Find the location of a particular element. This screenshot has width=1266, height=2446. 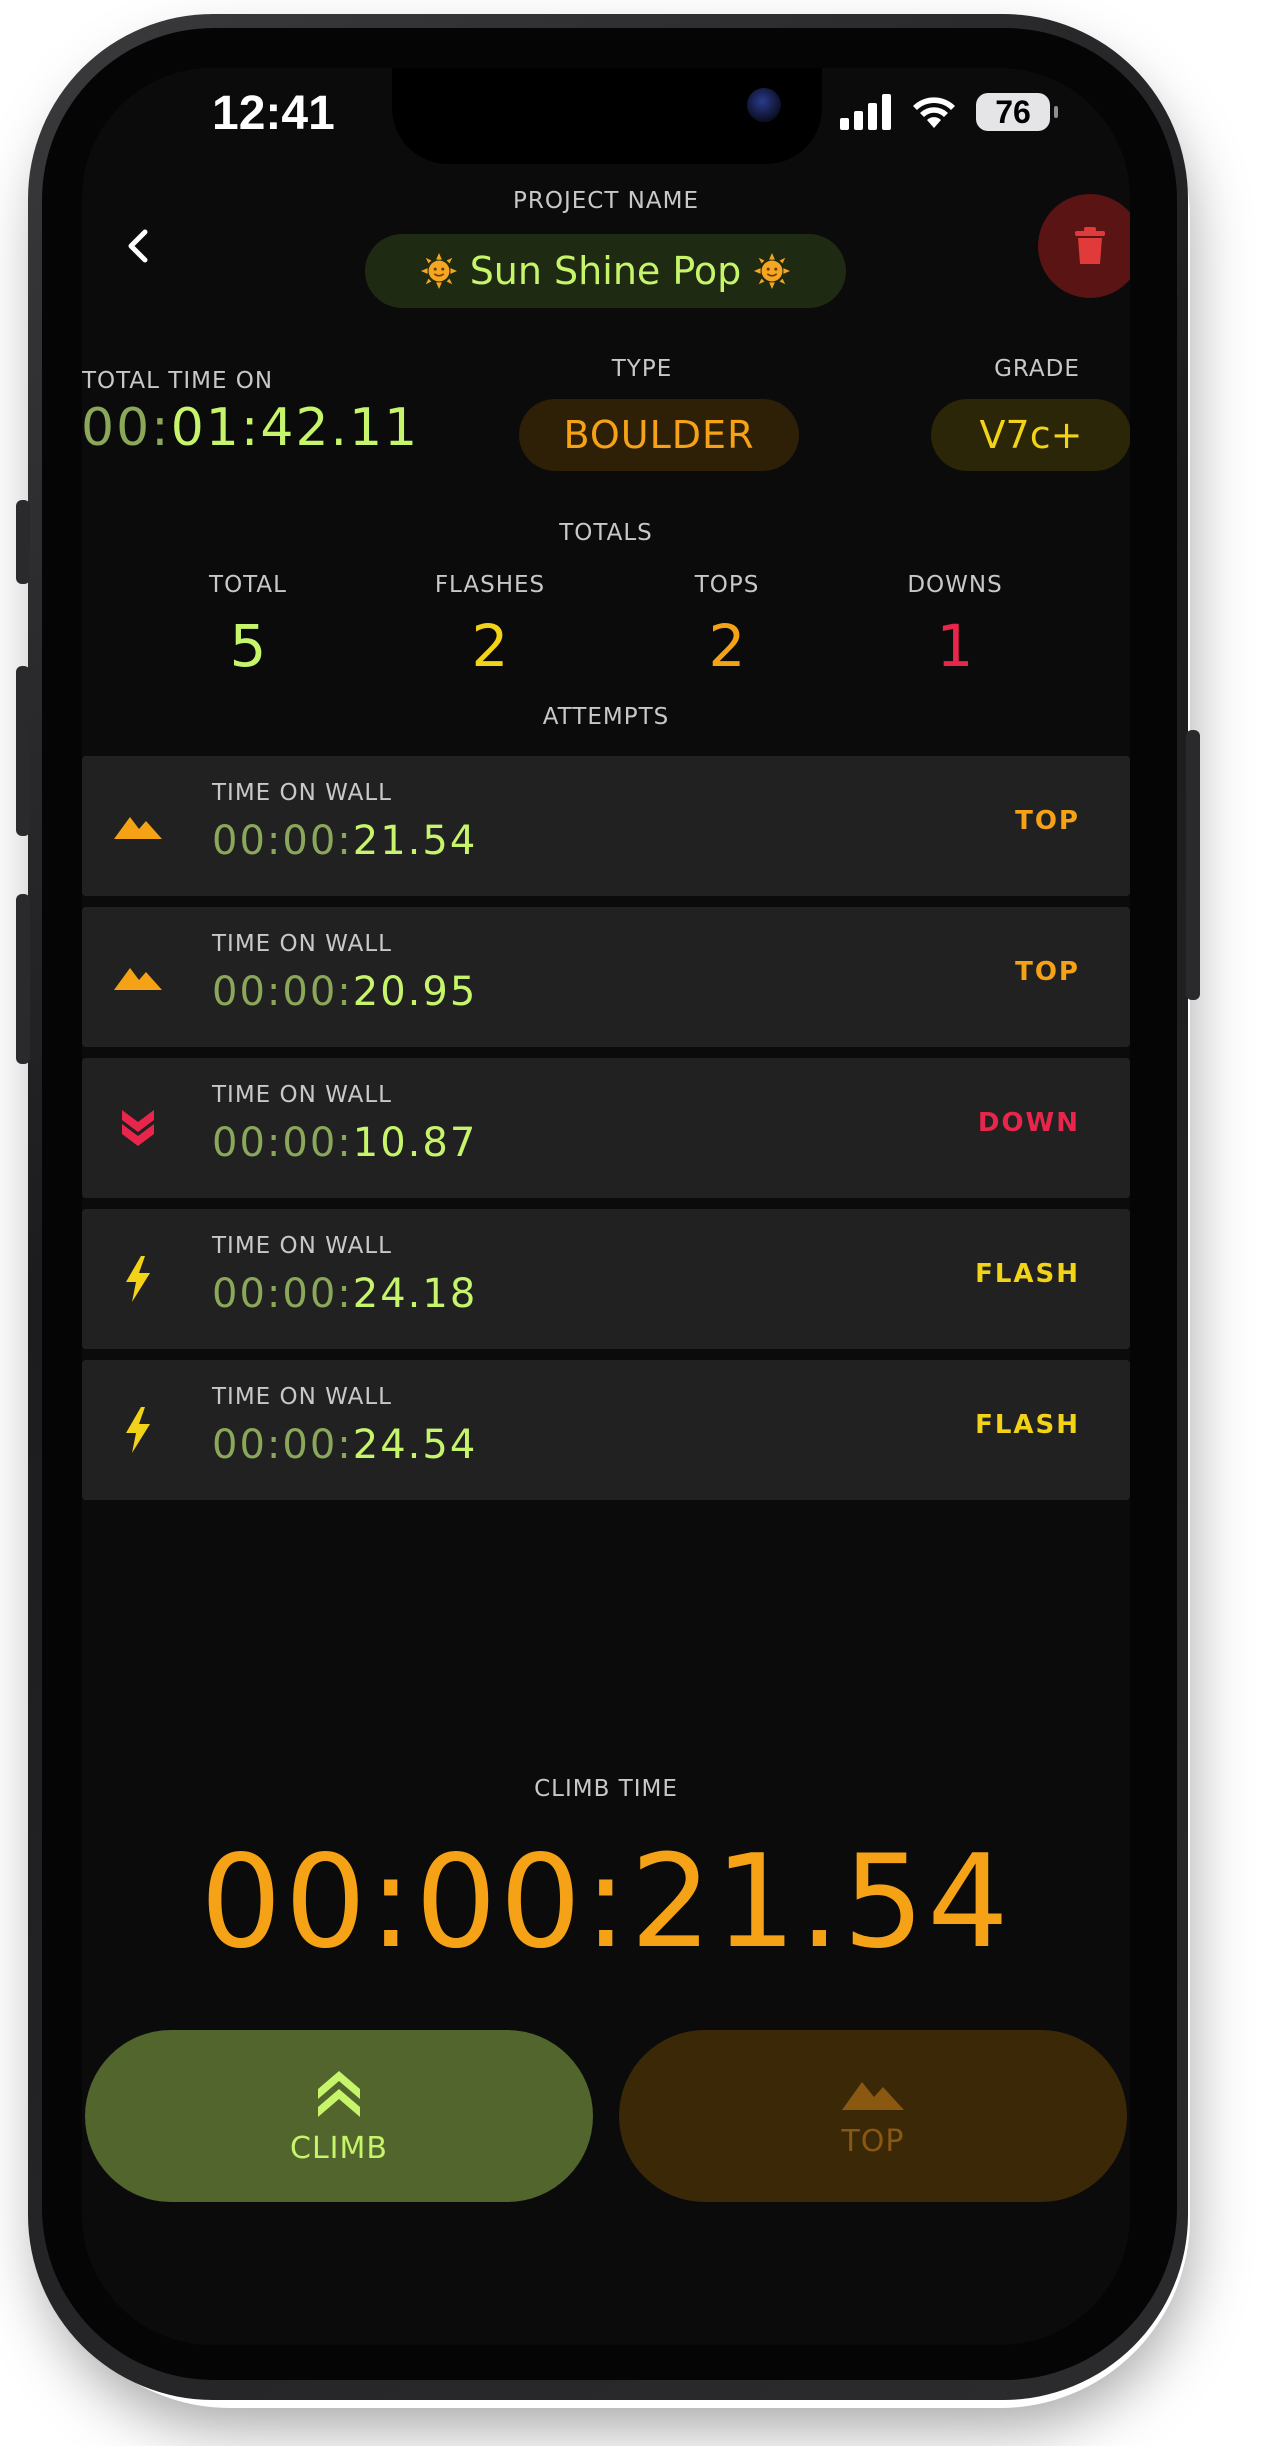

stat-label: DOWNS is located at coordinates (955, 585).